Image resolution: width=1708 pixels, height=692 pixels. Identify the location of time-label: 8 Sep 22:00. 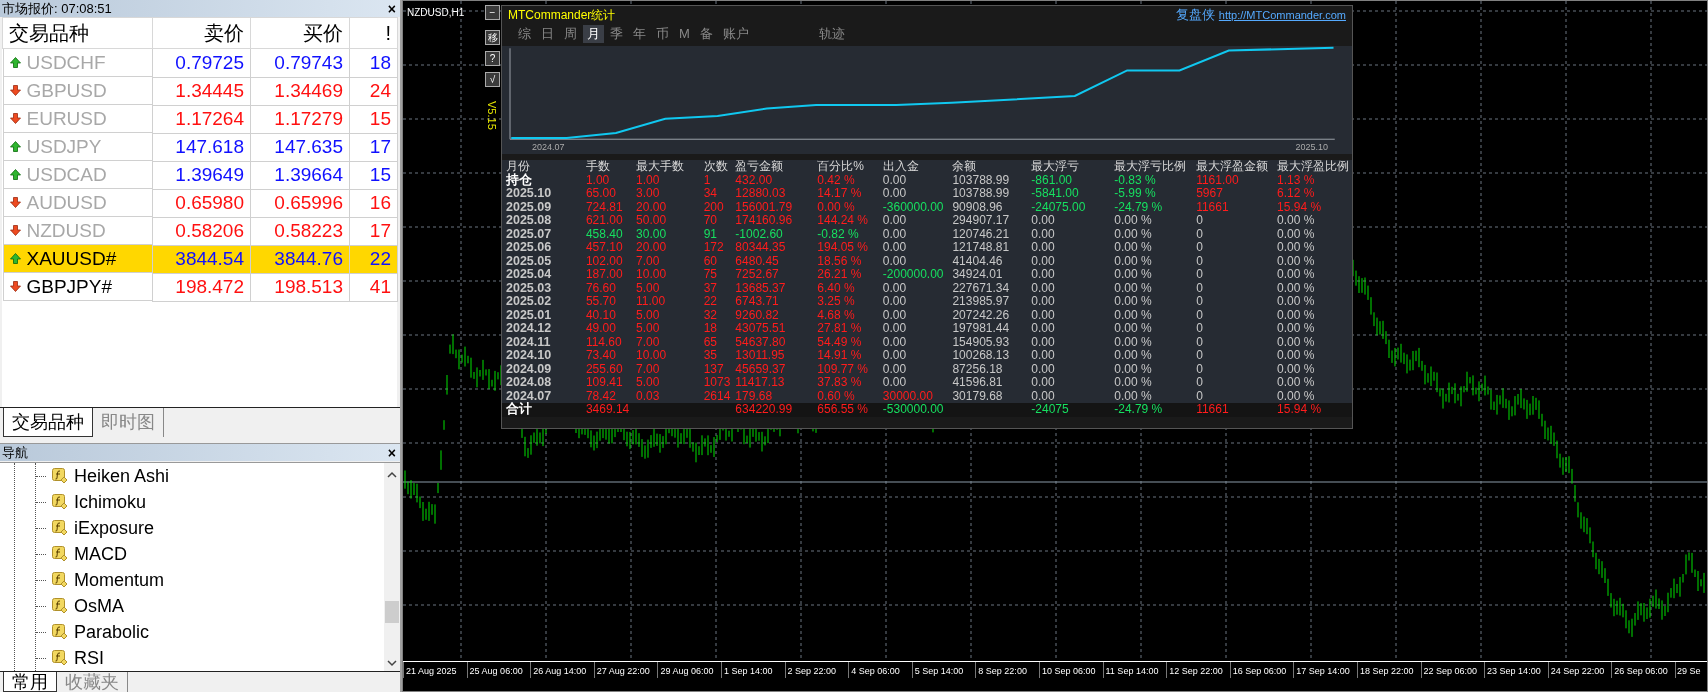
(1007, 670).